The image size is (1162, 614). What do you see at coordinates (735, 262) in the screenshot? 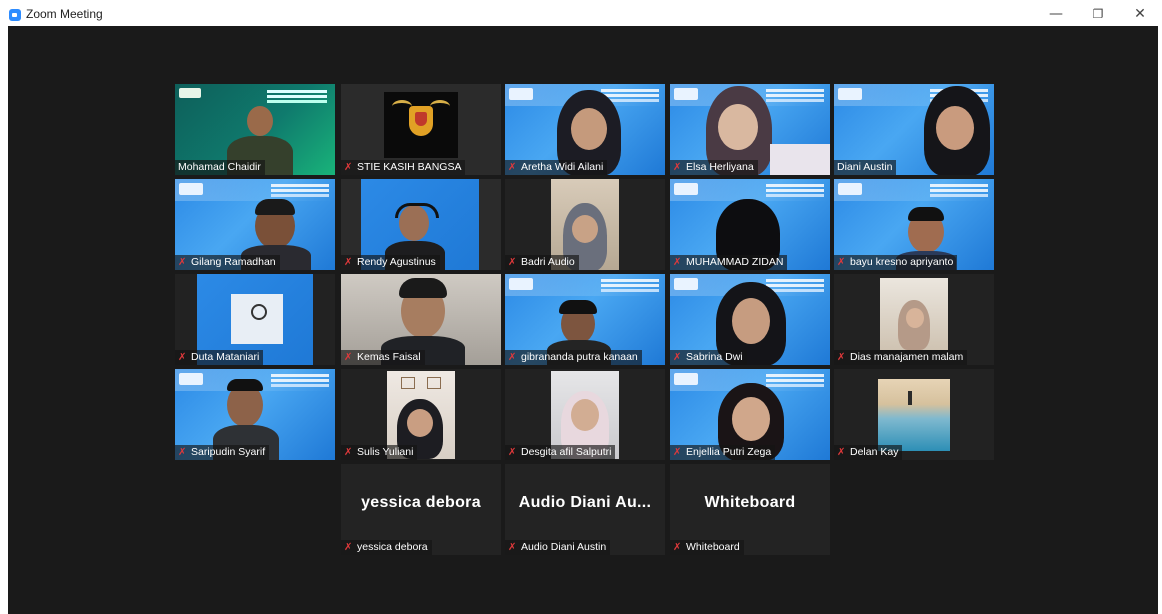
I see `participant-name: MUHAMMAD ZIDAN` at bounding box center [735, 262].